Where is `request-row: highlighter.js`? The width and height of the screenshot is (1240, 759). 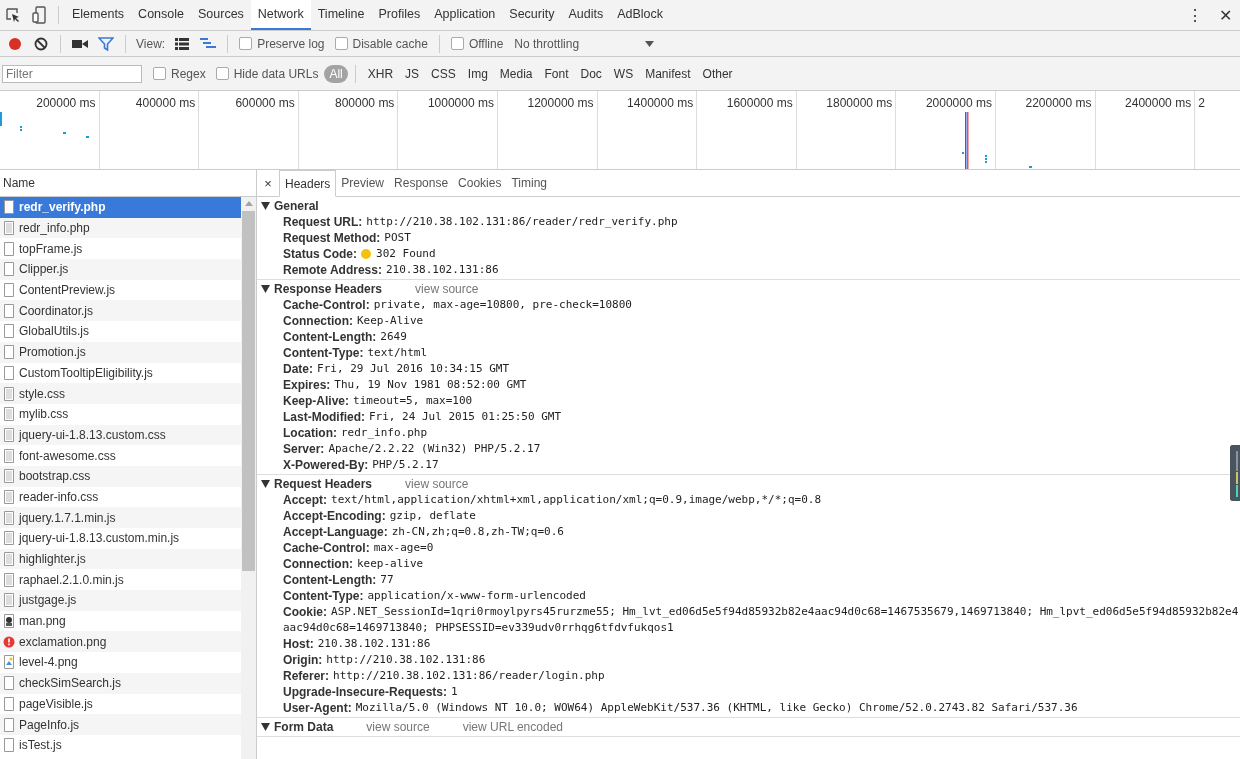 request-row: highlighter.js is located at coordinates (120, 559).